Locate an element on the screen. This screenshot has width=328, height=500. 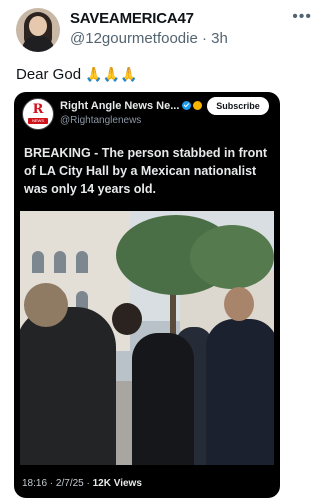
post-text-body: Dear God is located at coordinates (49, 74).